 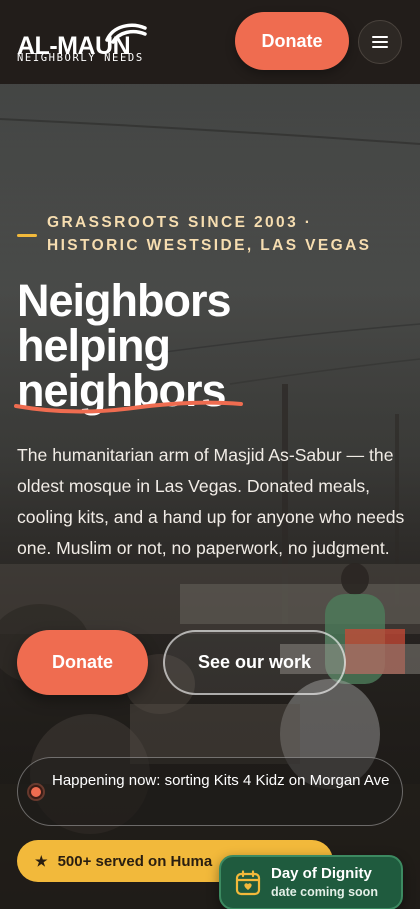 I want to click on day-of-dignity-subtitle: date coming soon, so click(x=324, y=892).